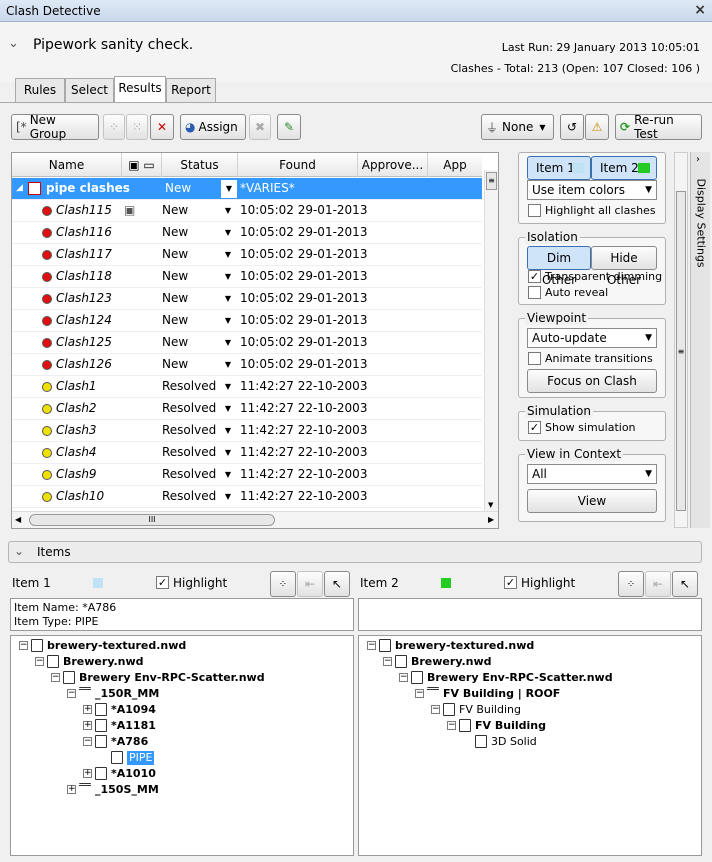  What do you see at coordinates (534, 292) in the screenshot?
I see `auto-reveal-checkbox` at bounding box center [534, 292].